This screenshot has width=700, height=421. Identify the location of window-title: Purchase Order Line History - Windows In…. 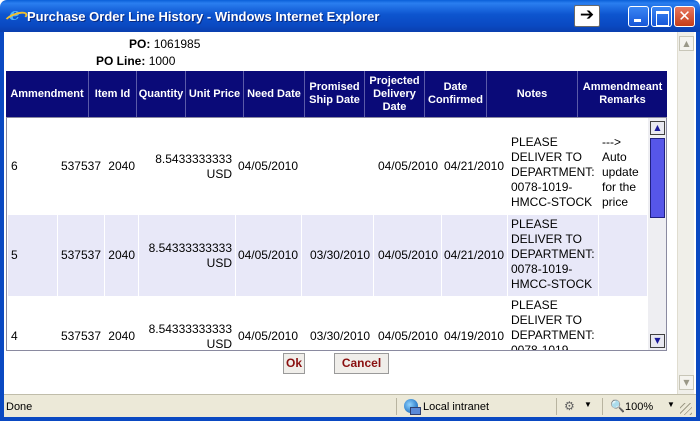
(203, 16).